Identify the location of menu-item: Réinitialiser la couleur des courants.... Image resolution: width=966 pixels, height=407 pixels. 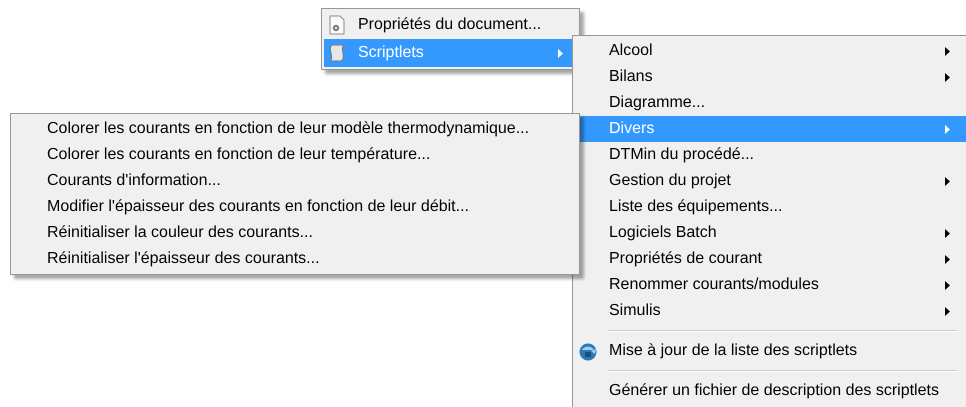
(295, 233).